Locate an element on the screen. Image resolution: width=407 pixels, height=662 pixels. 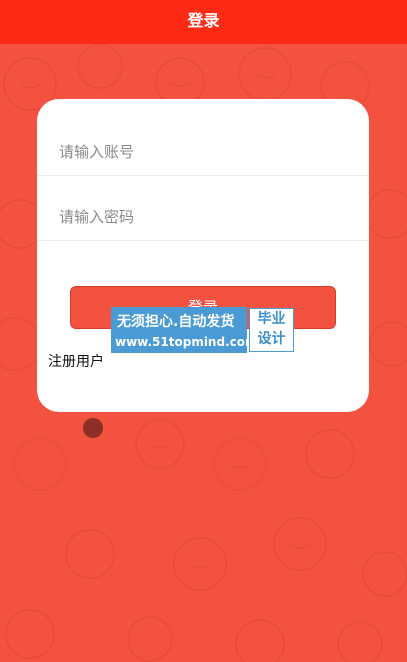
watermark-badge-line1: 毕业 is located at coordinates (271, 319).